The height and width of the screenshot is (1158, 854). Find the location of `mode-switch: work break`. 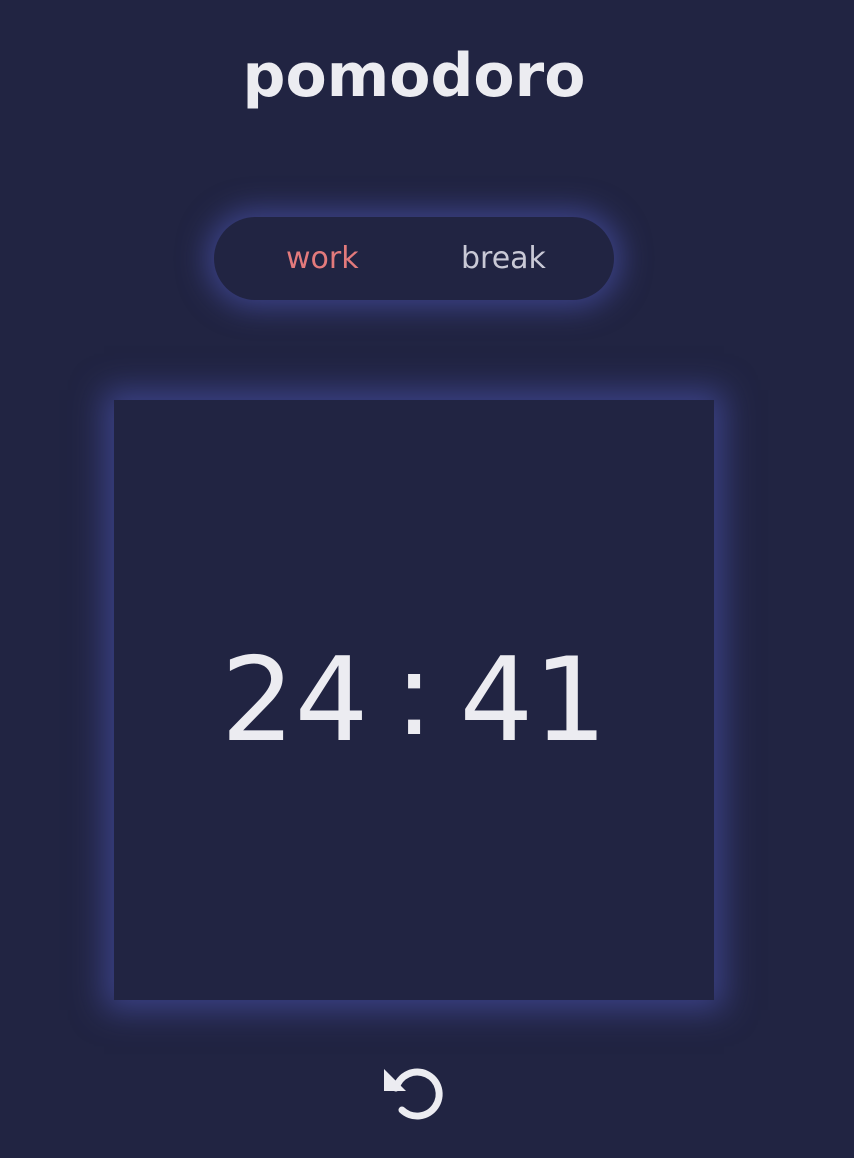

mode-switch: work break is located at coordinates (414, 258).